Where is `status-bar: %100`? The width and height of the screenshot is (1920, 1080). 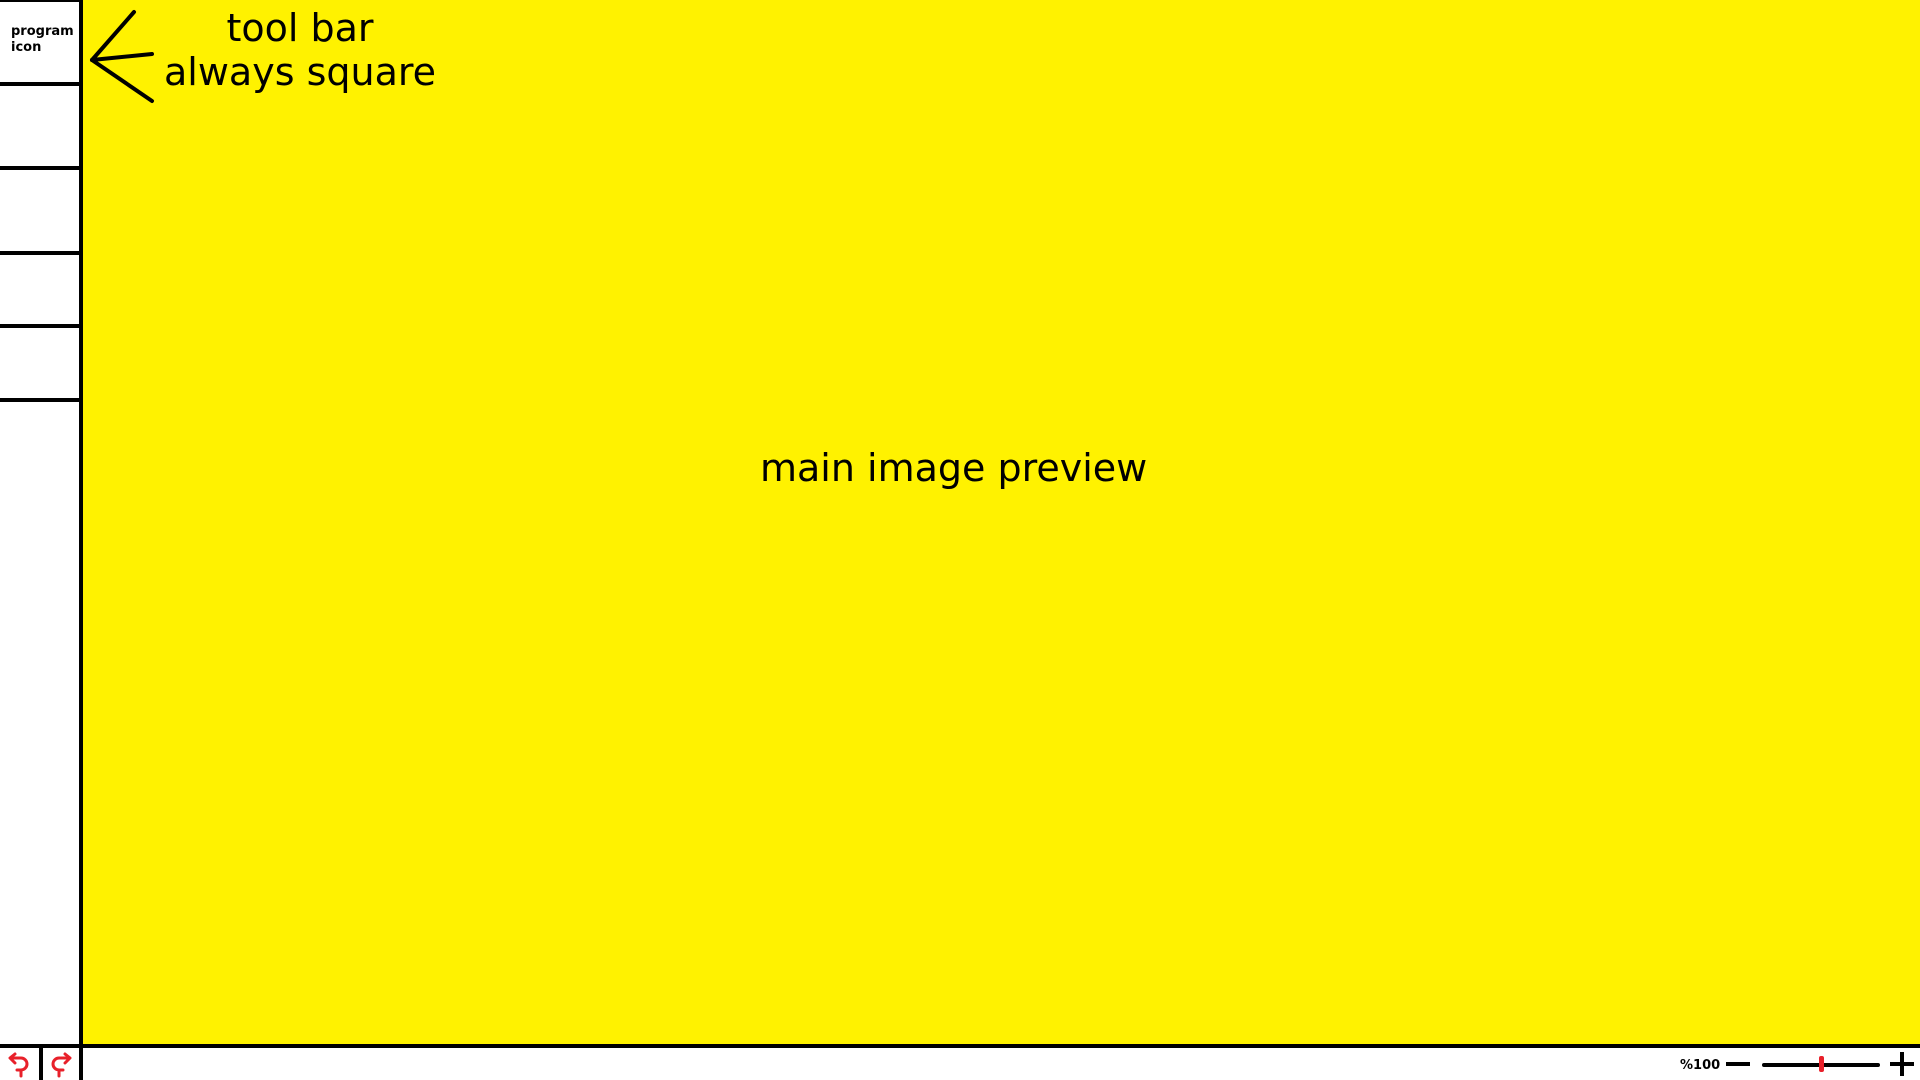
status-bar: %100 is located at coordinates (960, 1062).